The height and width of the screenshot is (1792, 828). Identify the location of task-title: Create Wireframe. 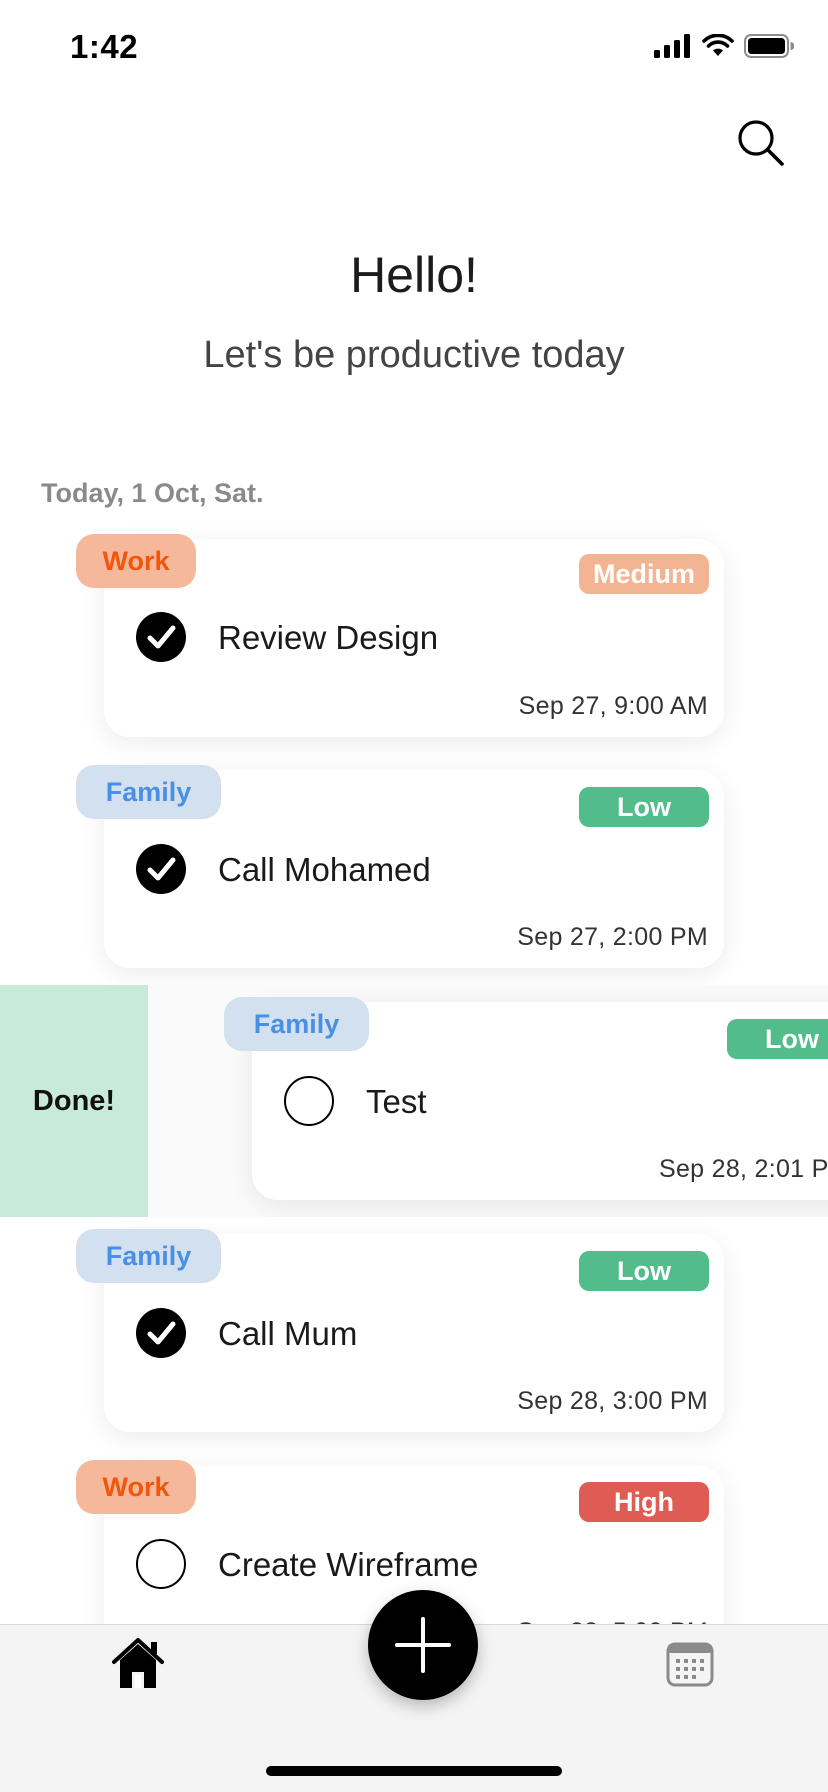
(348, 1564).